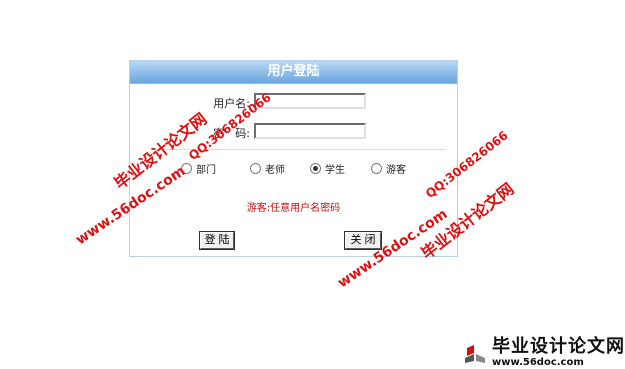 This screenshot has width=625, height=369. Describe the element at coordinates (315, 168) in the screenshot. I see `radio-student-circle` at that location.